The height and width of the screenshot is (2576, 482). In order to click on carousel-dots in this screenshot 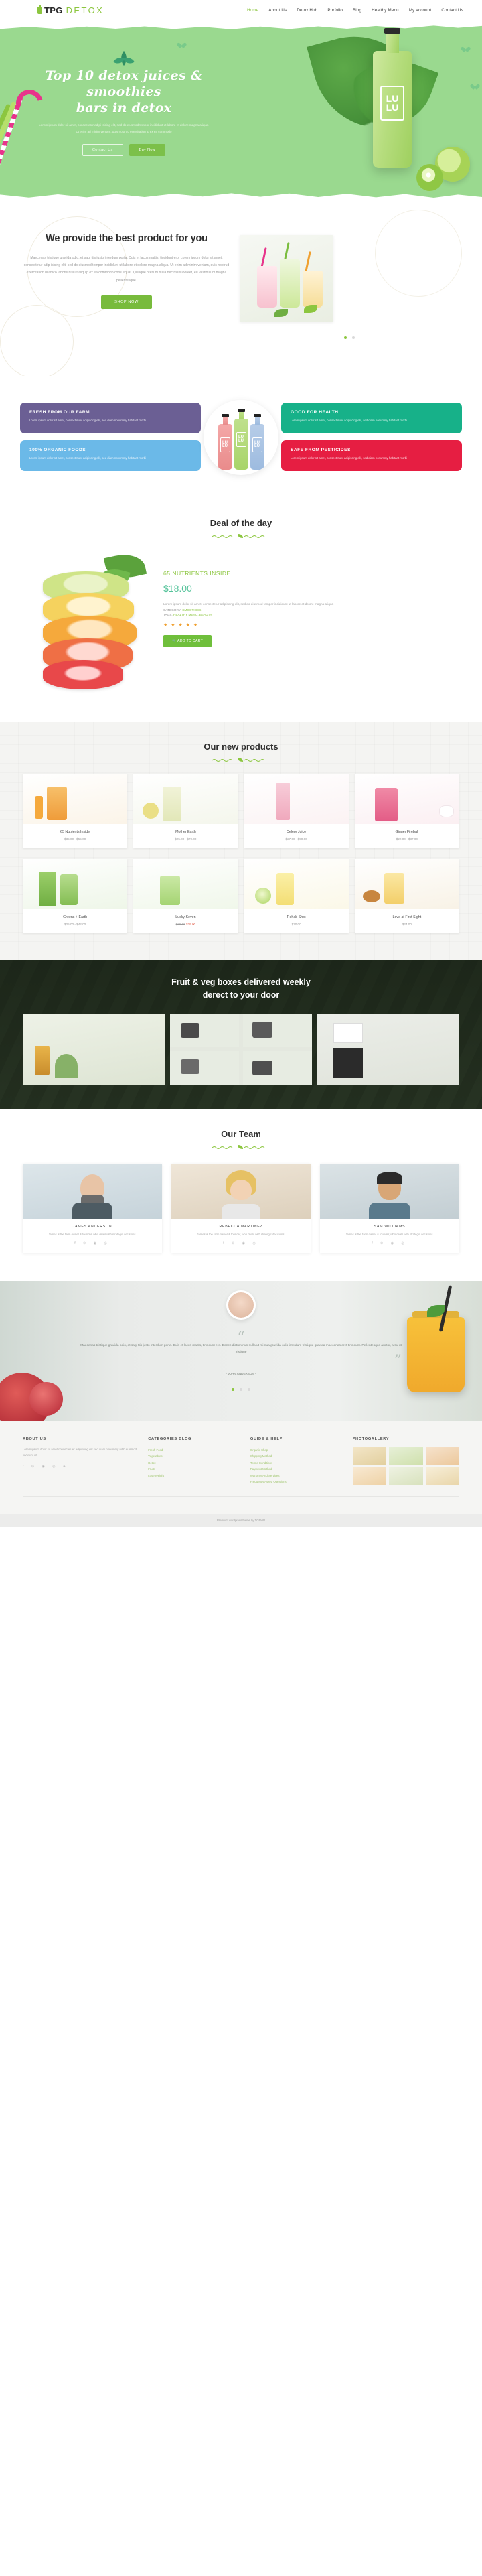, I will do `click(349, 336)`.